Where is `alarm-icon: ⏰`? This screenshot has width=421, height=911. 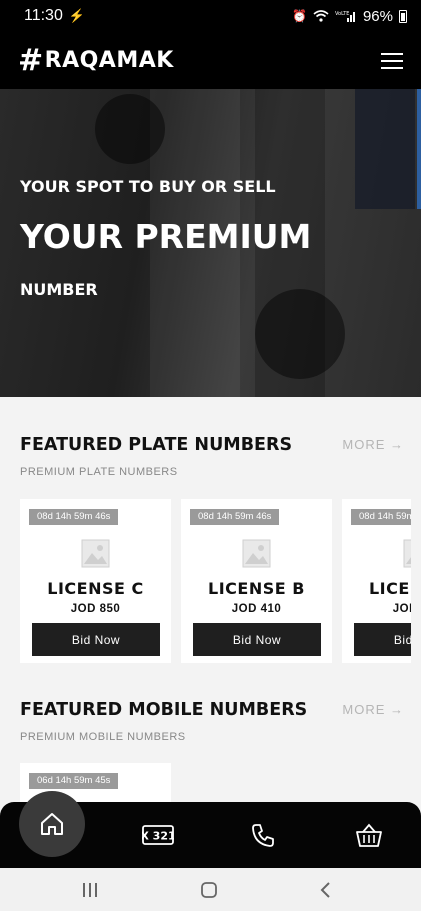
alarm-icon: ⏰ is located at coordinates (299, 16).